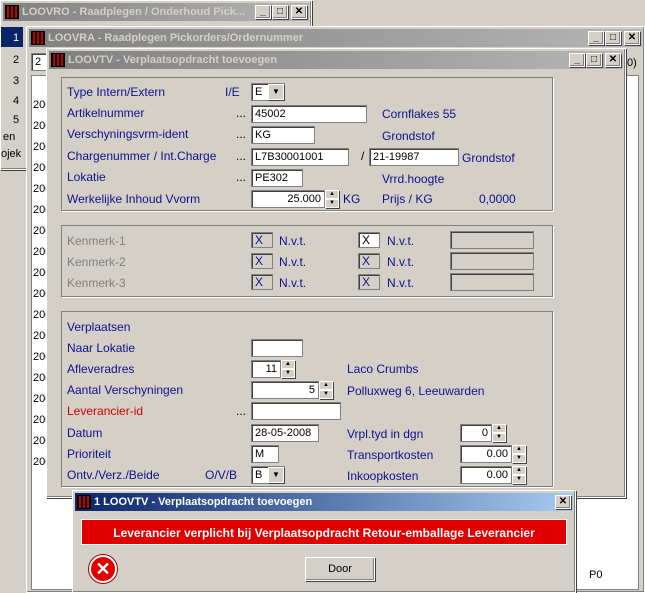  Describe the element at coordinates (96, 262) in the screenshot. I see `kenmerk-2-label: Kenmerk-2` at that location.